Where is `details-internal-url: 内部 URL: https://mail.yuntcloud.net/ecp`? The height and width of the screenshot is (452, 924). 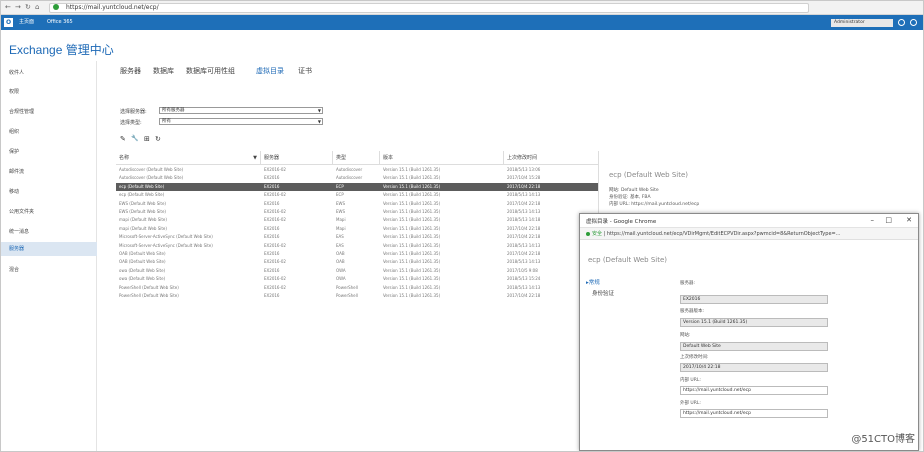 details-internal-url: 内部 URL: https://mail.yuntcloud.net/ecp is located at coordinates (654, 204).